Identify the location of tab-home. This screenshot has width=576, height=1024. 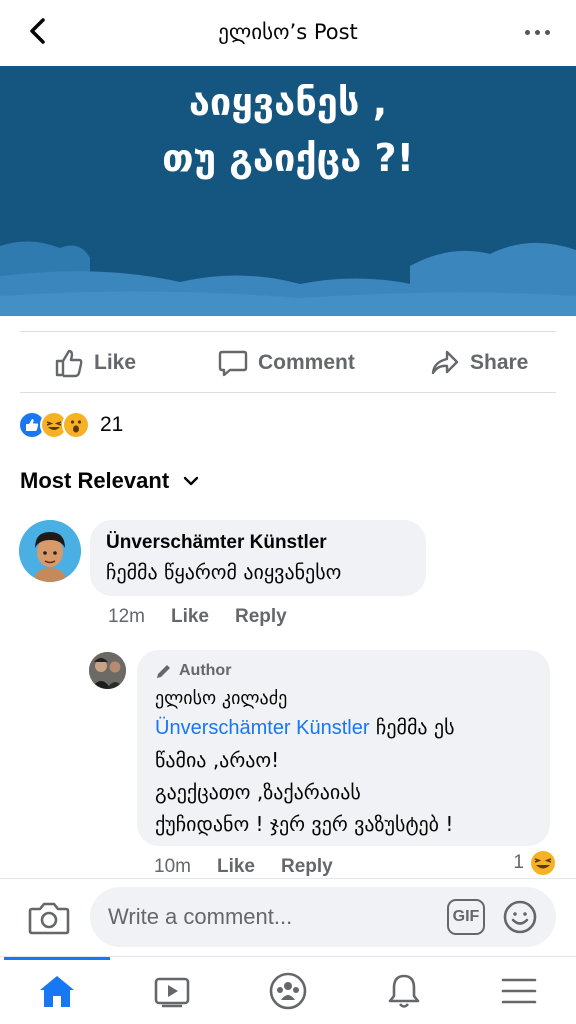
(57, 991).